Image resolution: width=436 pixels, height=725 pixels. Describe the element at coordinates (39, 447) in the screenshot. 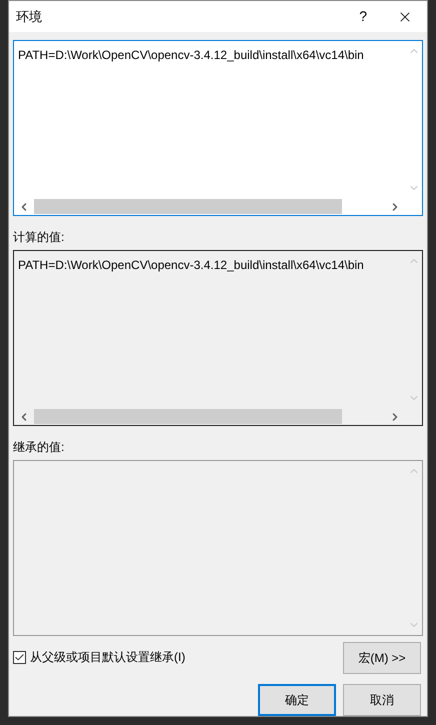

I see `inherited-label: 继承的值:` at that location.